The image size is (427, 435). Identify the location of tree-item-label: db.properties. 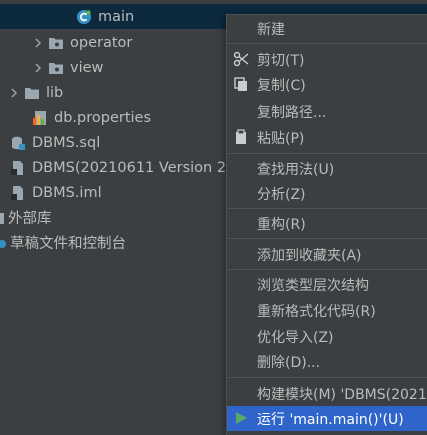
(103, 117).